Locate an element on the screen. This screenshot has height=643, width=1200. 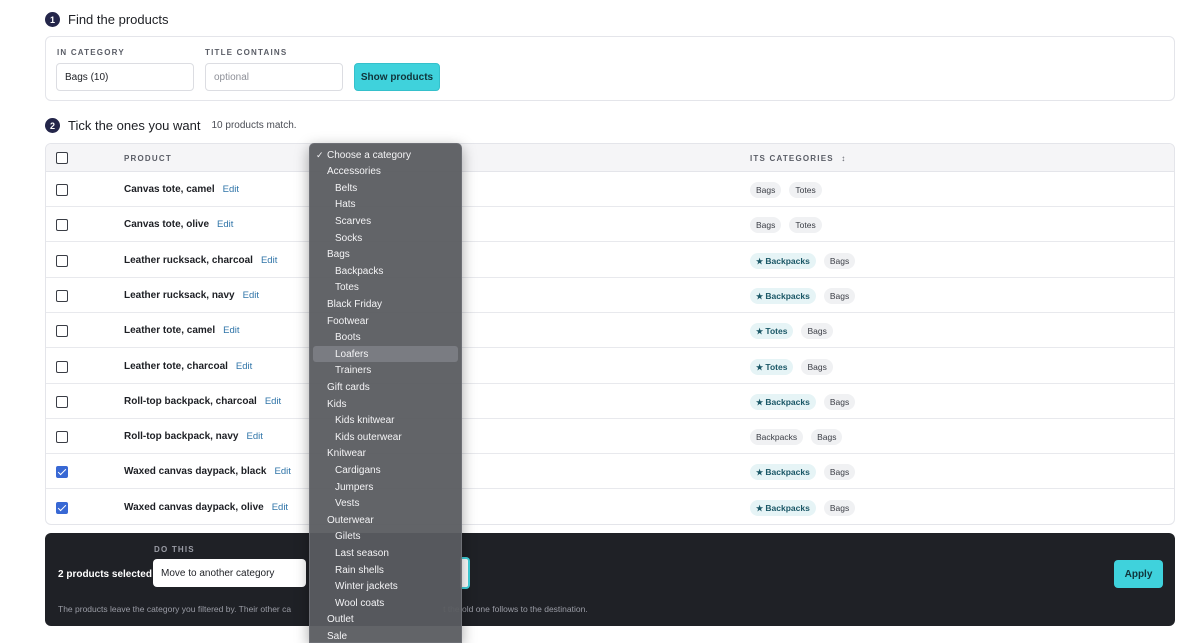
column-categories: ITS CATEGORIES ↕ is located at coordinates (798, 158).